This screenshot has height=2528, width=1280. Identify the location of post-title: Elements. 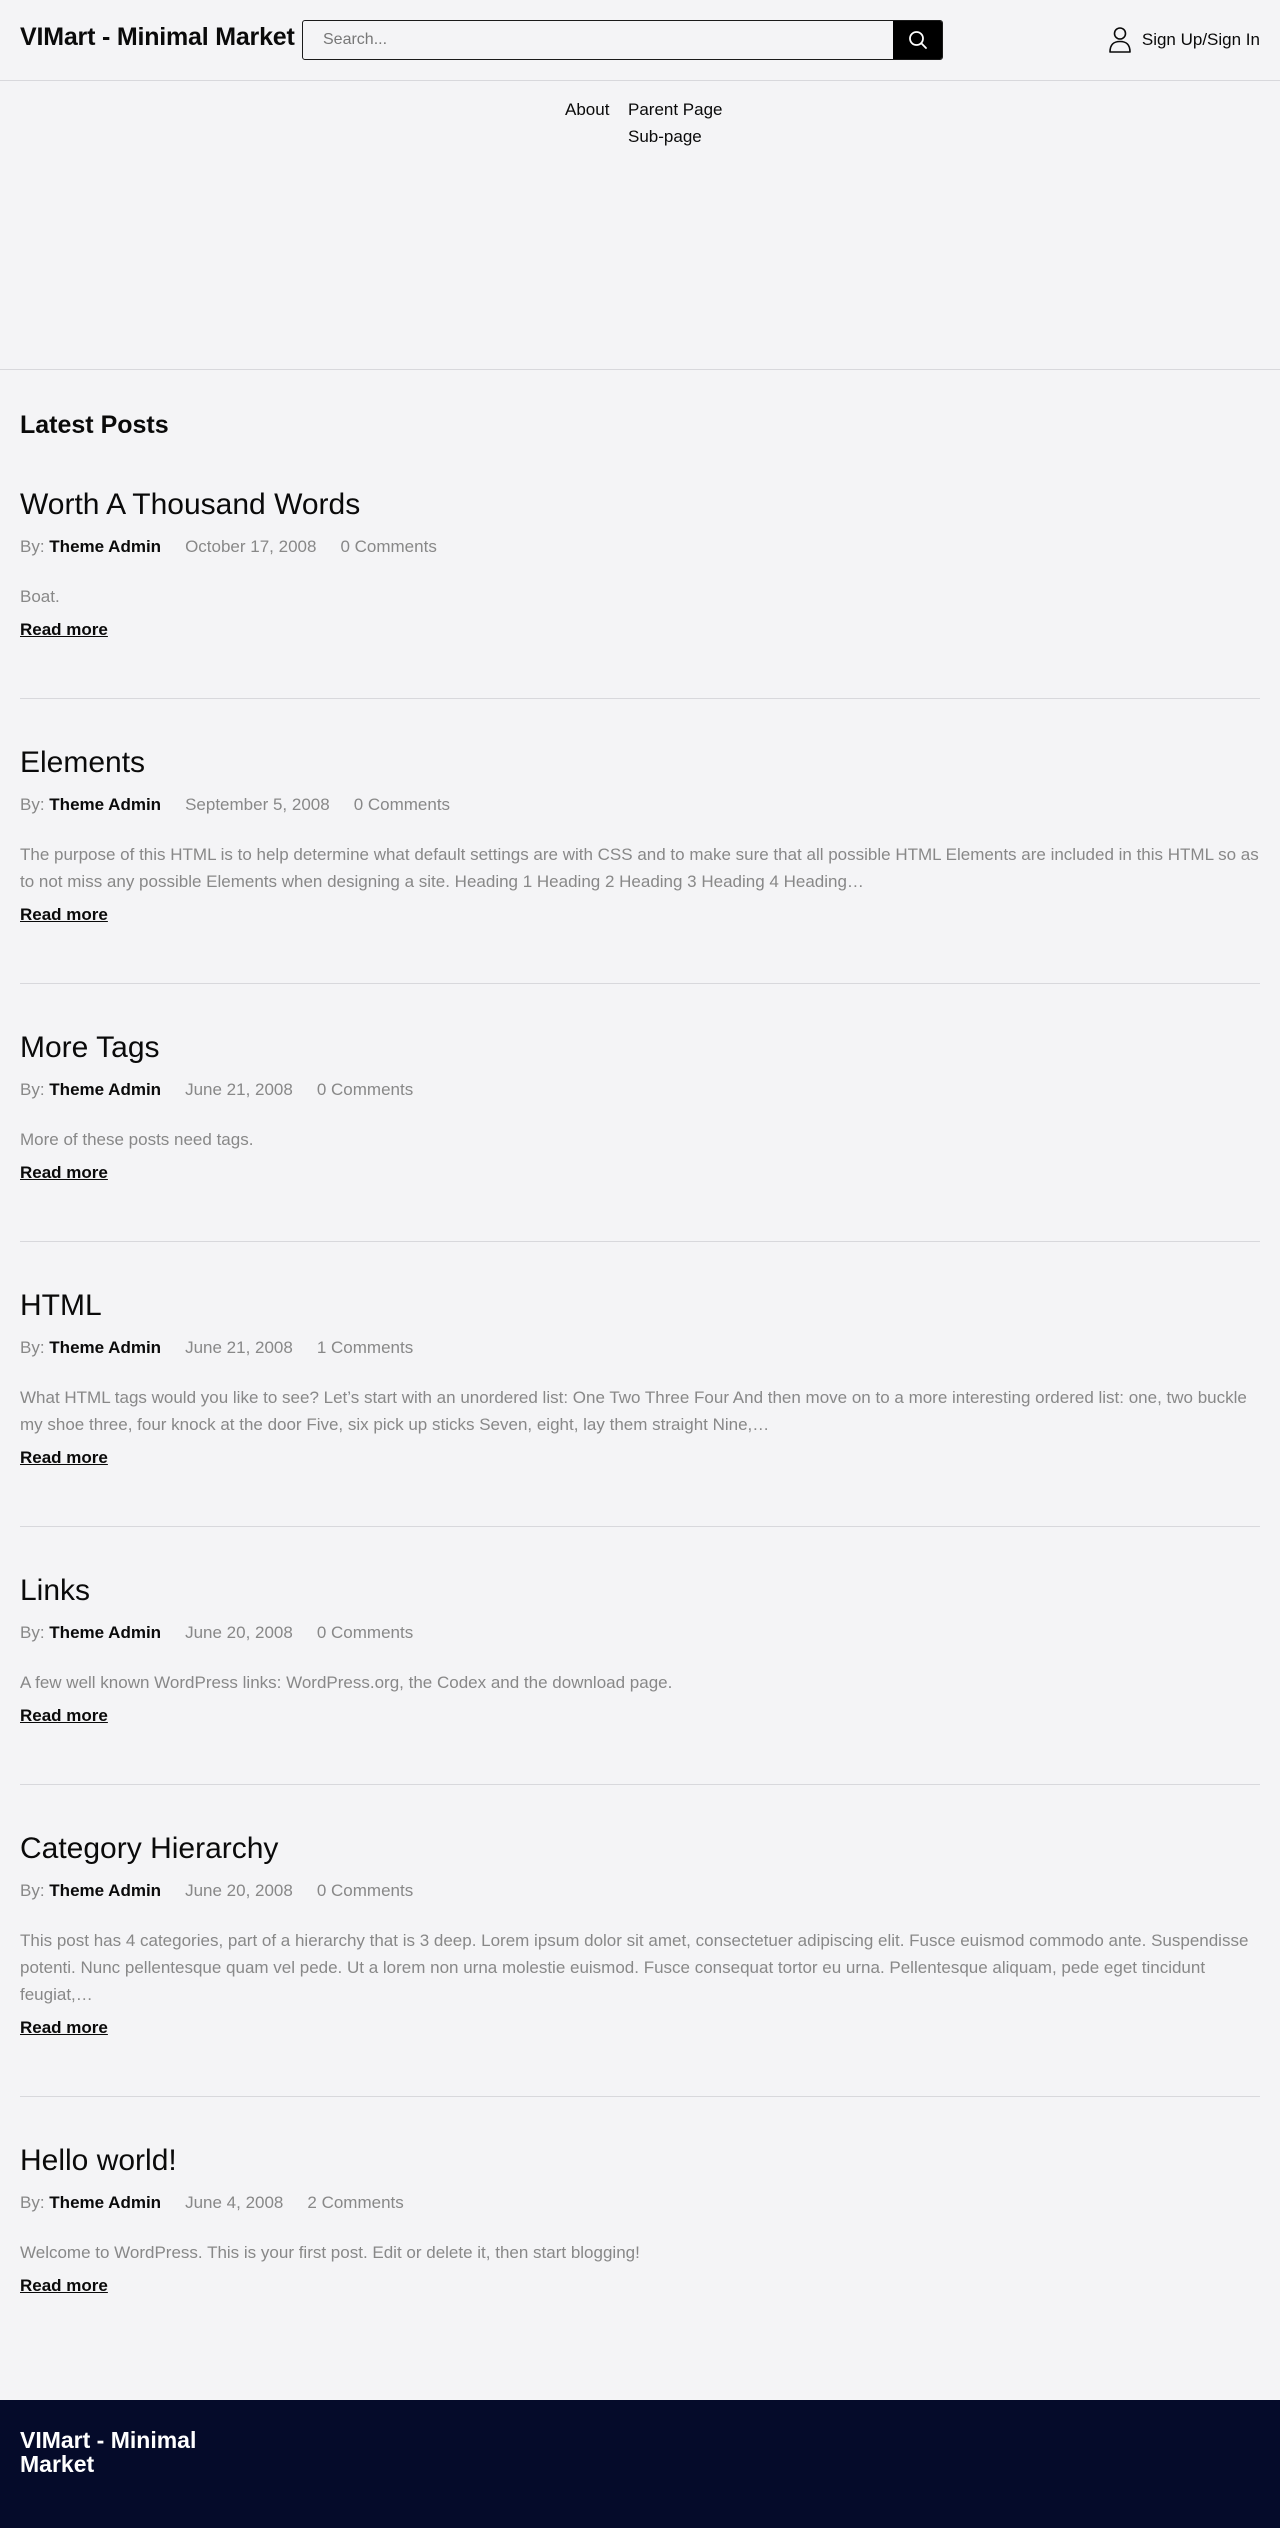
(640, 763).